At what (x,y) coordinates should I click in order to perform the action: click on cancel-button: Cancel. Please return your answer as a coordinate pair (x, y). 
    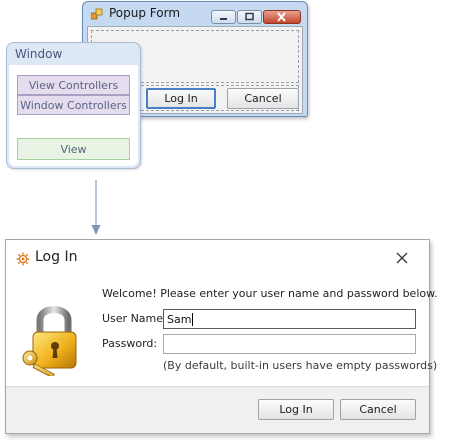
    Looking at the image, I should click on (378, 409).